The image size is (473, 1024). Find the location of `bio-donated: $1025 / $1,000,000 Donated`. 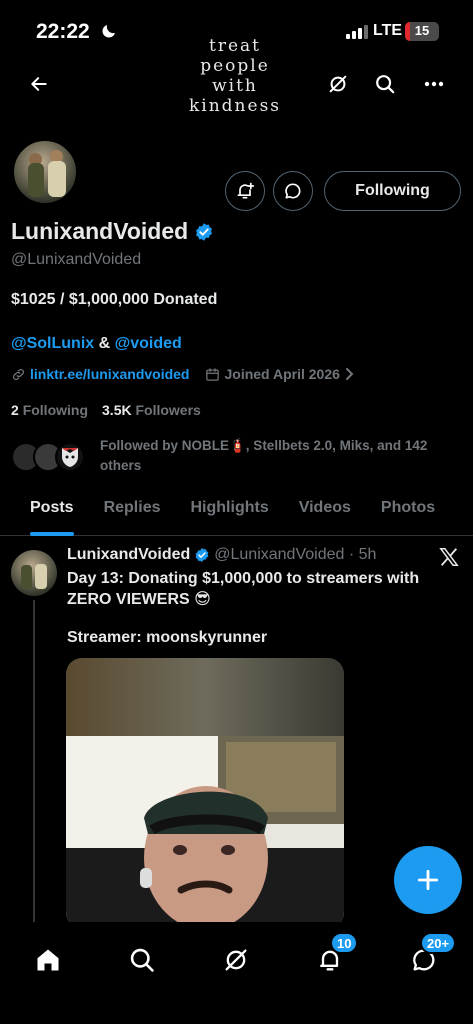

bio-donated: $1025 / $1,000,000 Donated is located at coordinates (114, 299).